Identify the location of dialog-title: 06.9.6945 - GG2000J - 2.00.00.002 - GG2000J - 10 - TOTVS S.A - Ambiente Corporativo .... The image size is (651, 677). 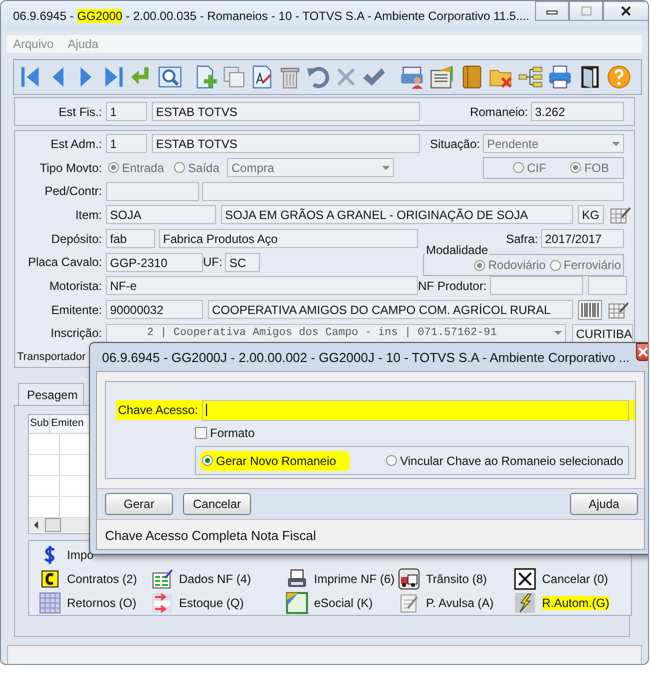
(366, 357).